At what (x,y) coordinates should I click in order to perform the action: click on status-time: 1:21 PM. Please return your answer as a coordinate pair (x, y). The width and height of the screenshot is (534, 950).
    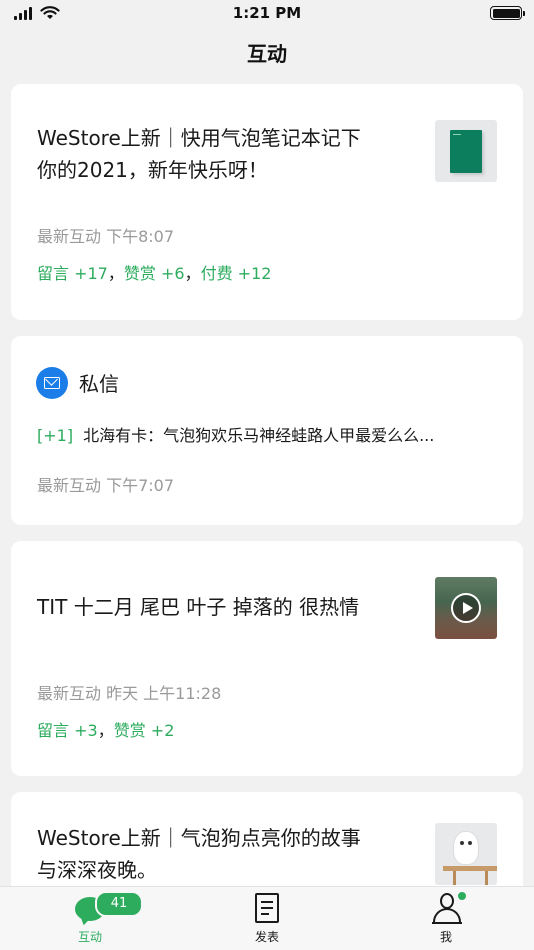
    Looking at the image, I should click on (267, 13).